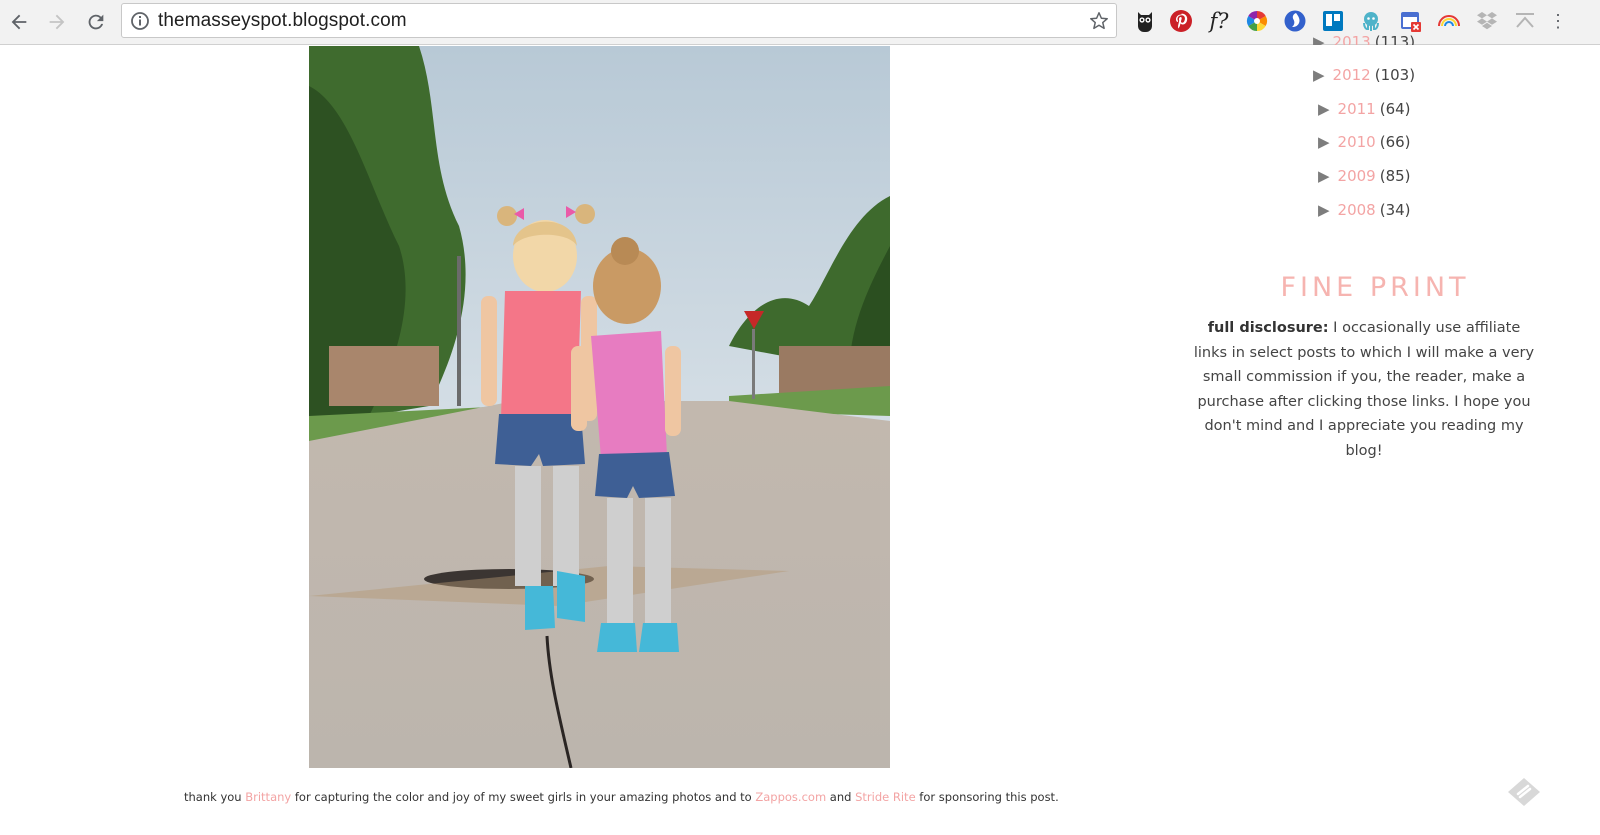 The width and height of the screenshot is (1600, 835). Describe the element at coordinates (1449, 21) in the screenshot. I see `rainbow-icon` at that location.